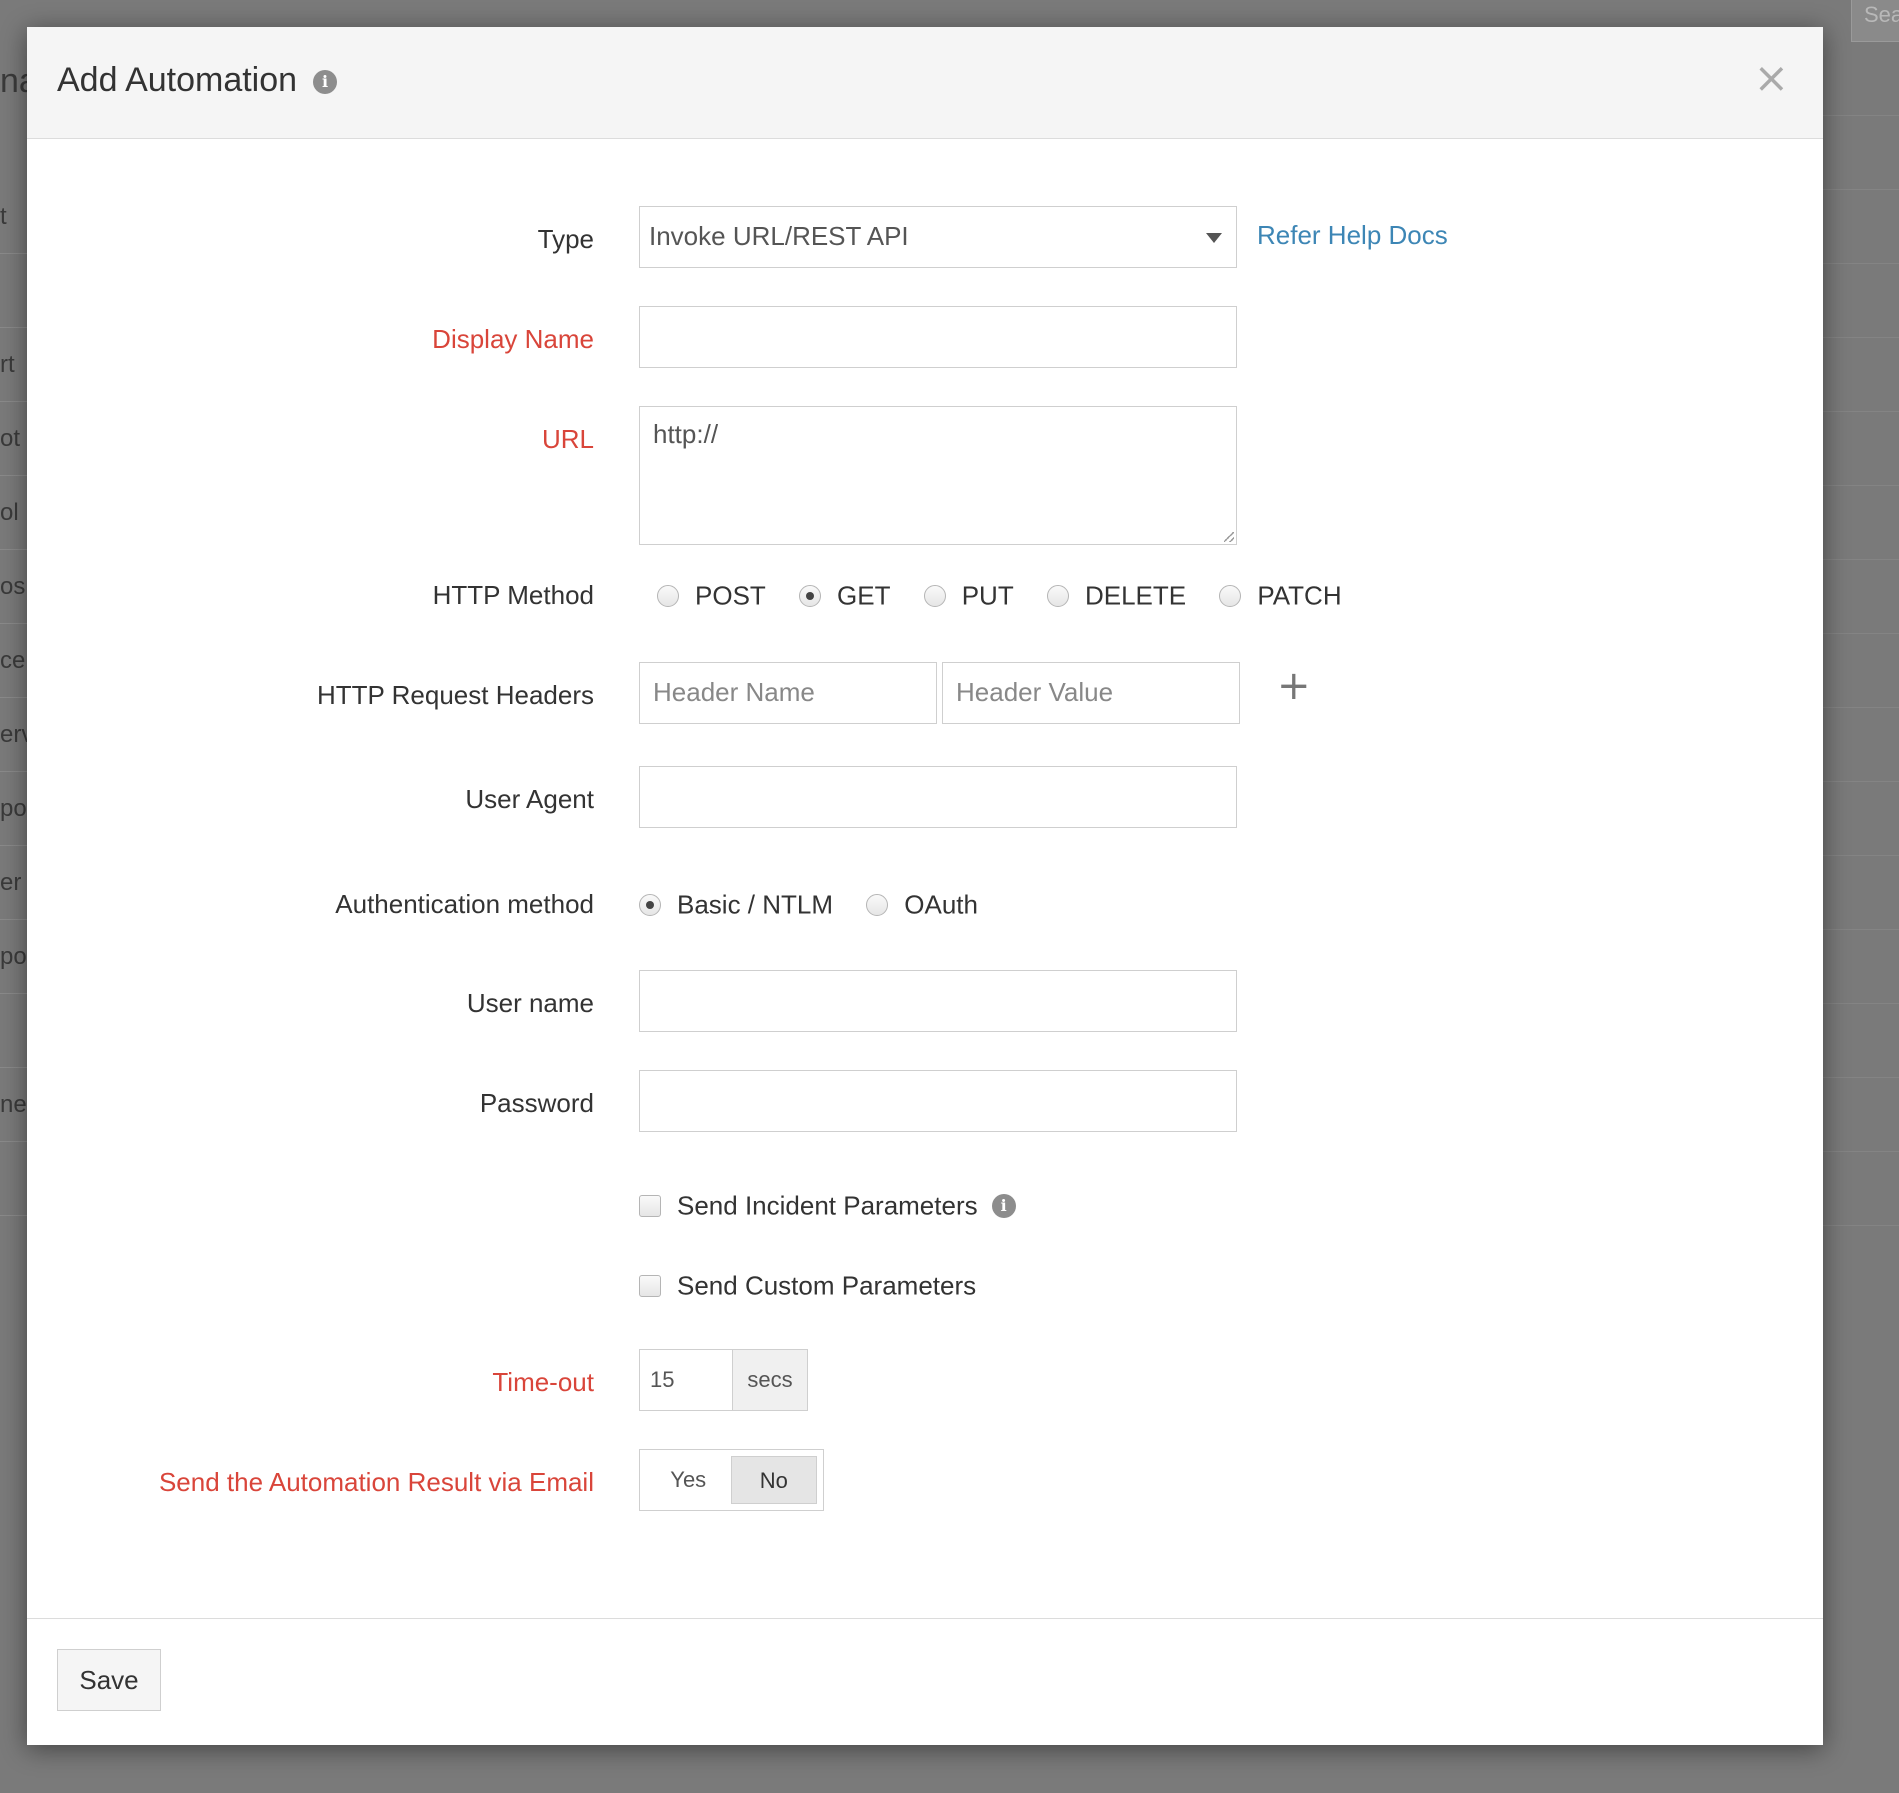  What do you see at coordinates (686, 434) in the screenshot?
I see `url-value: http://` at bounding box center [686, 434].